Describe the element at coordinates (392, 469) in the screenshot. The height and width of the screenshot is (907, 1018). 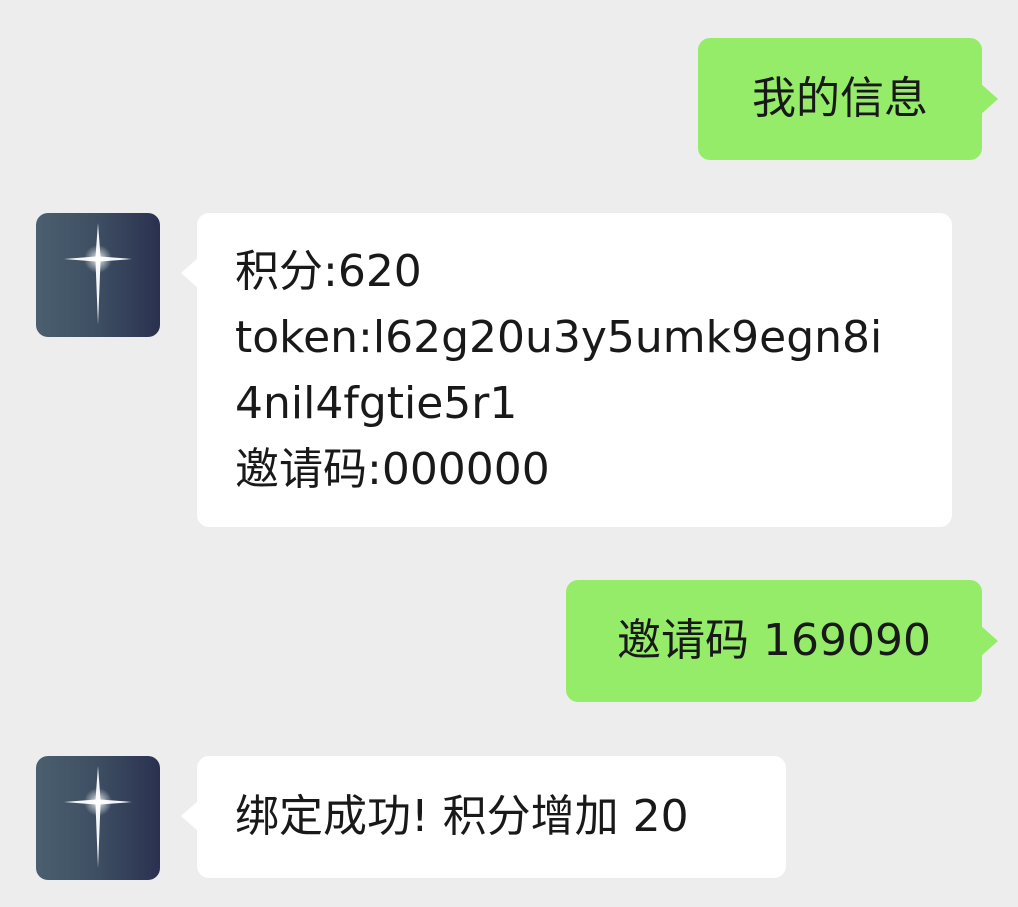
I see `invite-code-line: 邀请码:000000` at that location.